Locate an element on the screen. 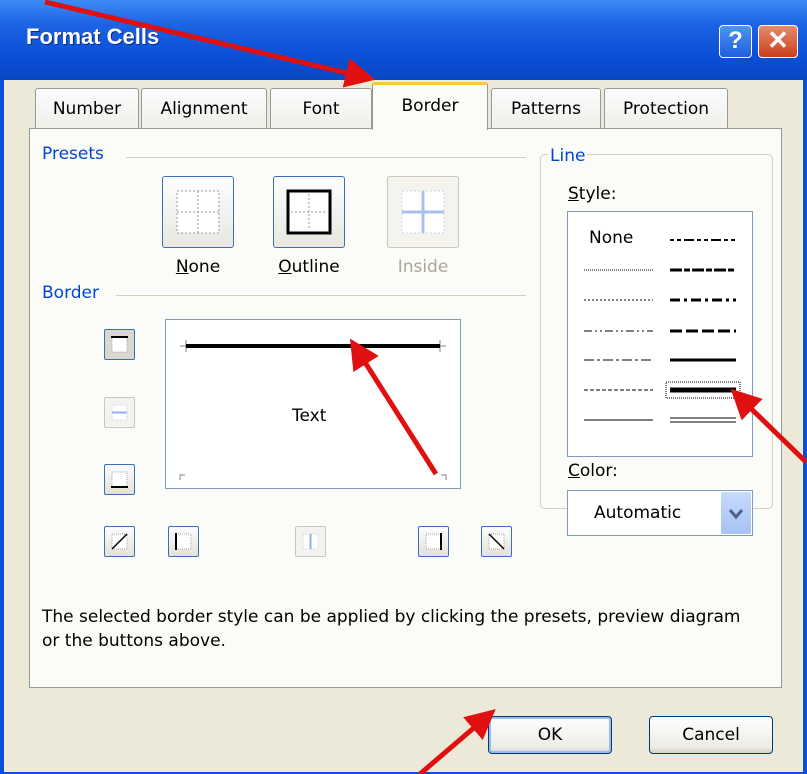 This screenshot has height=774, width=807. border-preview-area: Text is located at coordinates (313, 404).